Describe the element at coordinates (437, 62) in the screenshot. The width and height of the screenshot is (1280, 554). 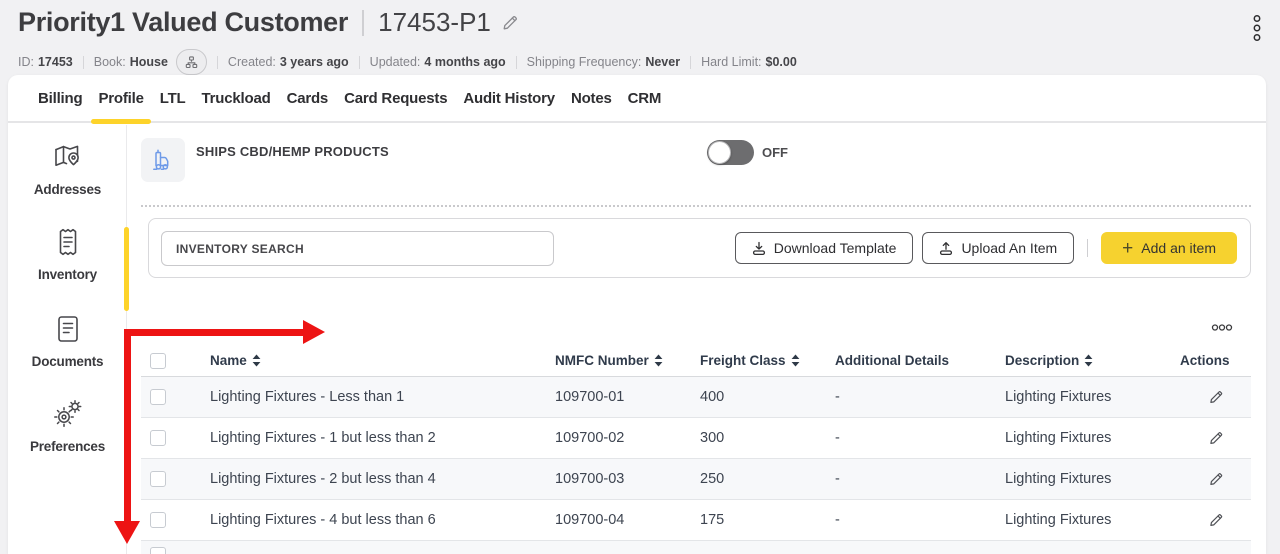
I see `meta-updated: Updated: 4 months ago` at that location.